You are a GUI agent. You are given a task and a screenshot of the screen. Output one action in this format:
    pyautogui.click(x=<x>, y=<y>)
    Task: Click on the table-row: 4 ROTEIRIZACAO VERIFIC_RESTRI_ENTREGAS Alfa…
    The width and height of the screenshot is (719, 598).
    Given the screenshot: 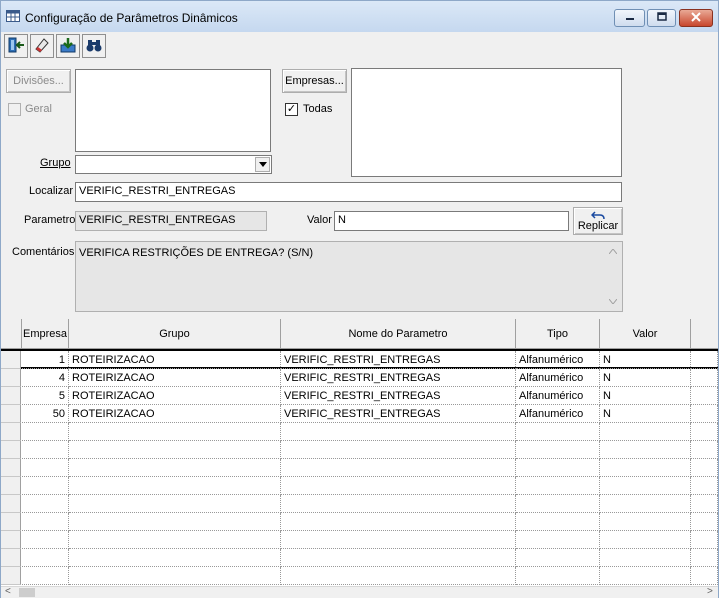 What is the action you would take?
    pyautogui.click(x=359, y=378)
    